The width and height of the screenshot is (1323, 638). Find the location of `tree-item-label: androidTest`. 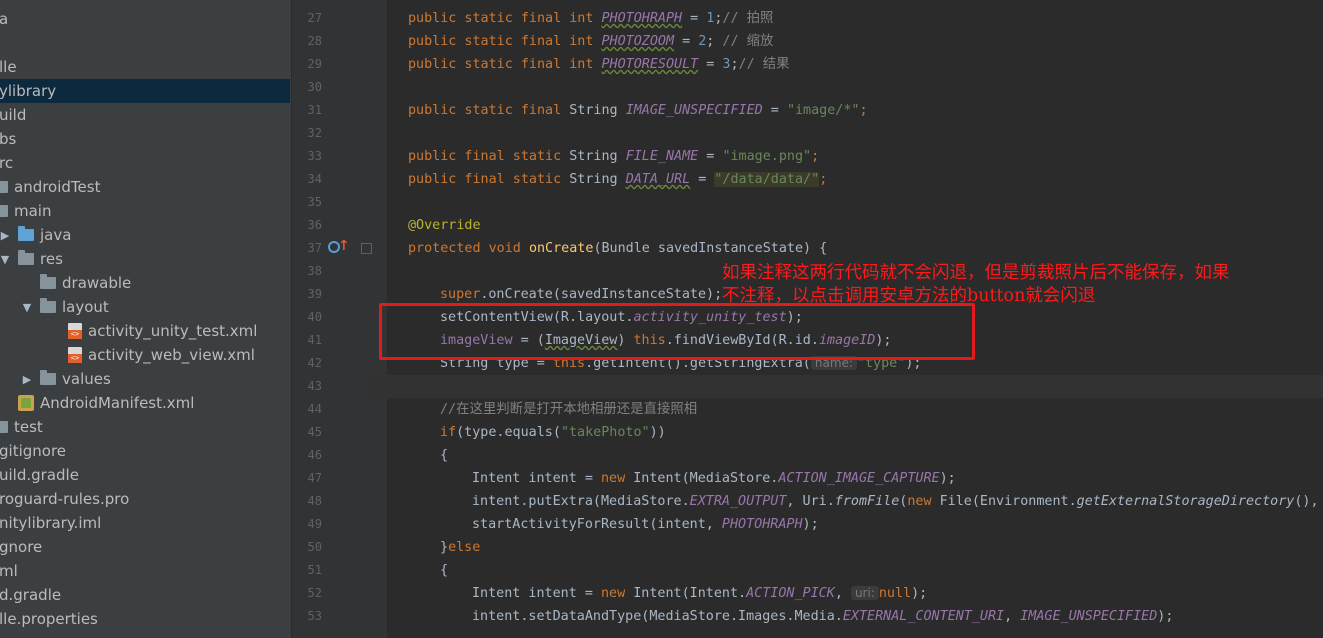

tree-item-label: androidTest is located at coordinates (57, 187).